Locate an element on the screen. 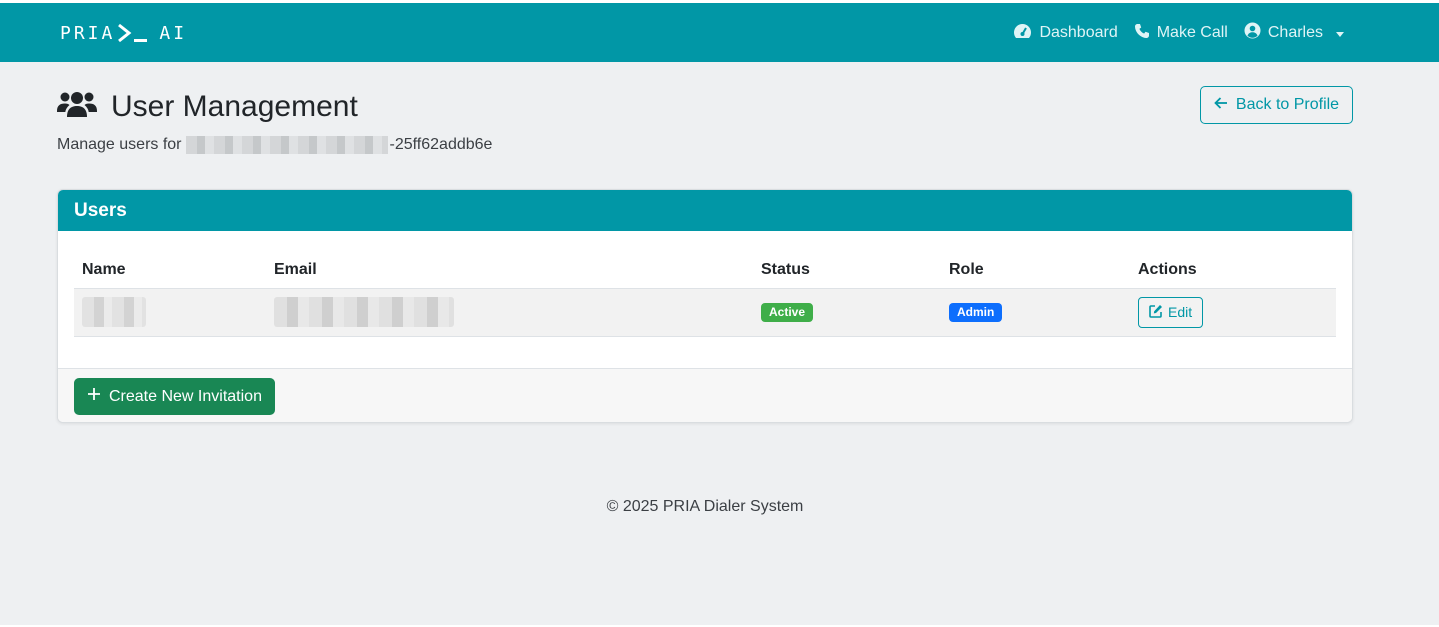 The width and height of the screenshot is (1439, 627). terminal-prompt-icon is located at coordinates (134, 33).